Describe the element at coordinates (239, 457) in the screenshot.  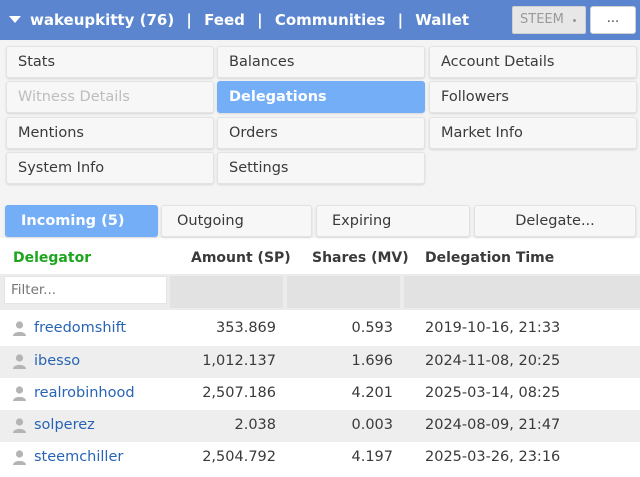
I see `amount-value: 2,504.792` at that location.